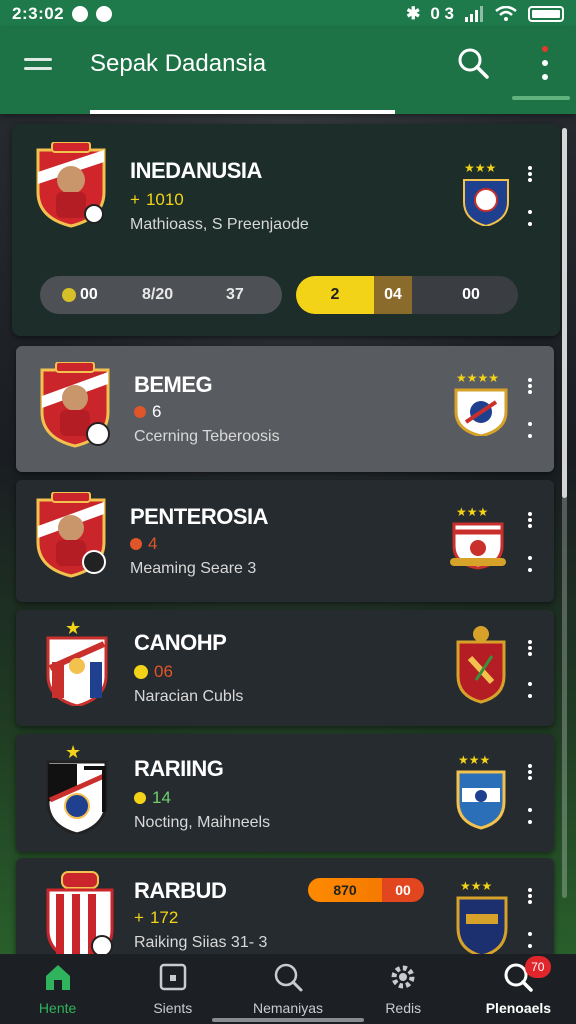 This screenshot has height=1024, width=576. Describe the element at coordinates (403, 989) in the screenshot. I see `nav-settings: Redis` at that location.